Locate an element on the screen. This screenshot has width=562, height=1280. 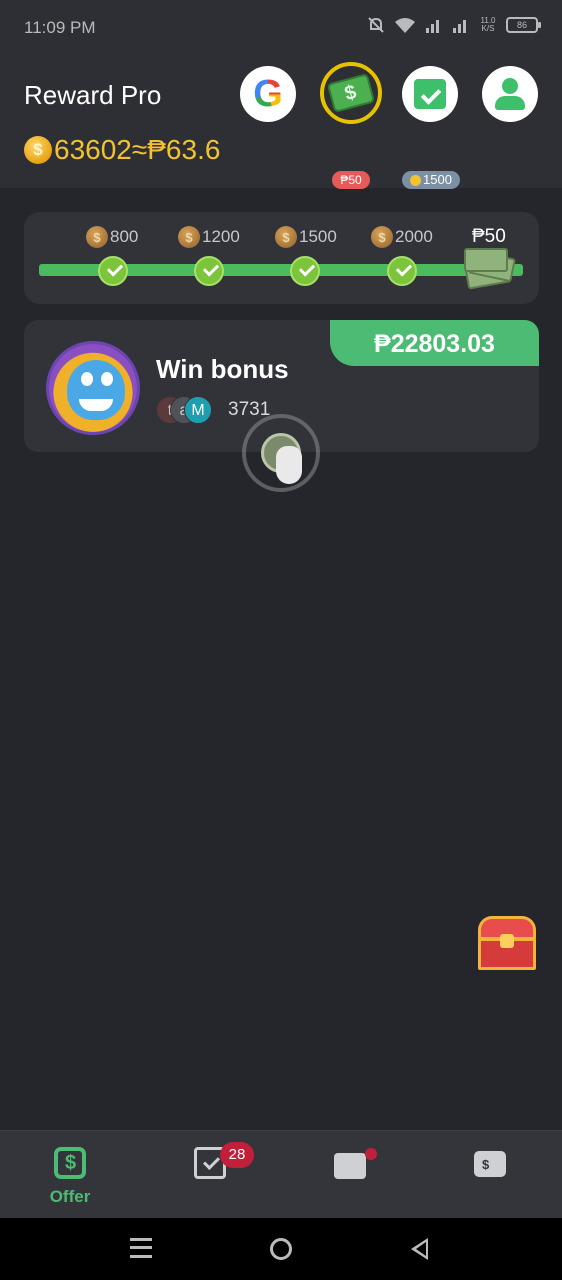
milestone-label: 1200 is located at coordinates (221, 236).